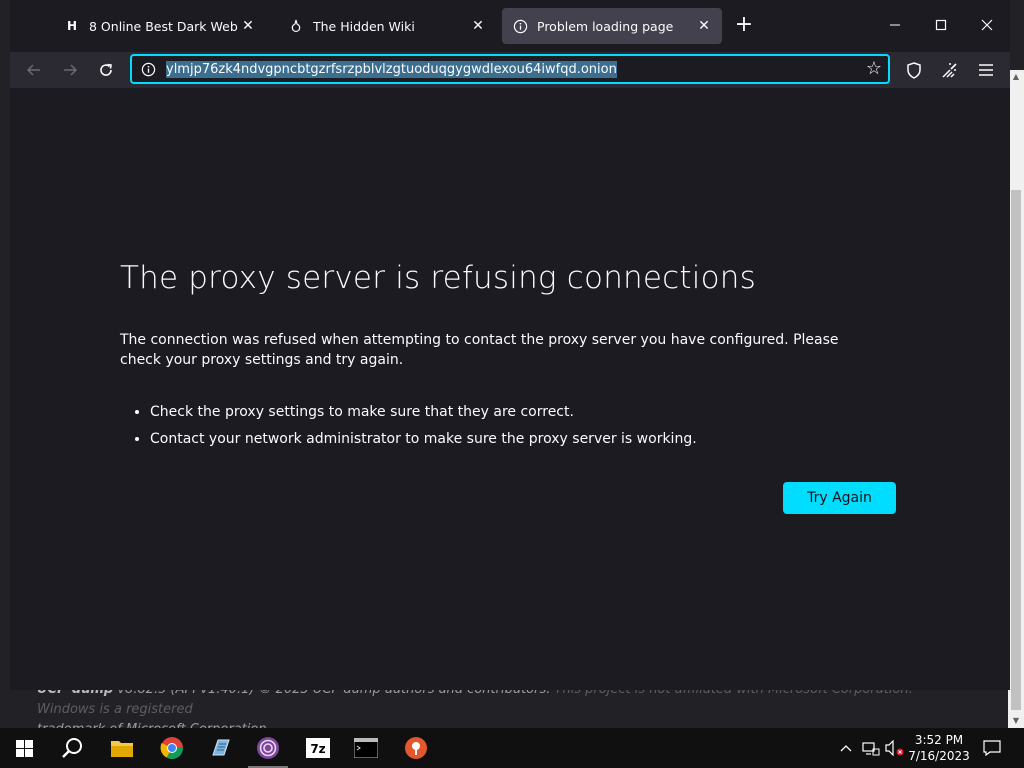 The image size is (1024, 768). Describe the element at coordinates (148, 69) in the screenshot. I see `site-info-icon` at that location.